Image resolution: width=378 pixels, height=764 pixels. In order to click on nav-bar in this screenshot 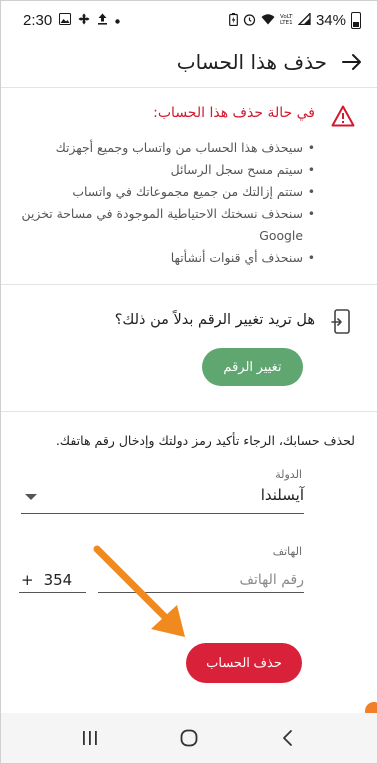, I will do `click(189, 738)`.